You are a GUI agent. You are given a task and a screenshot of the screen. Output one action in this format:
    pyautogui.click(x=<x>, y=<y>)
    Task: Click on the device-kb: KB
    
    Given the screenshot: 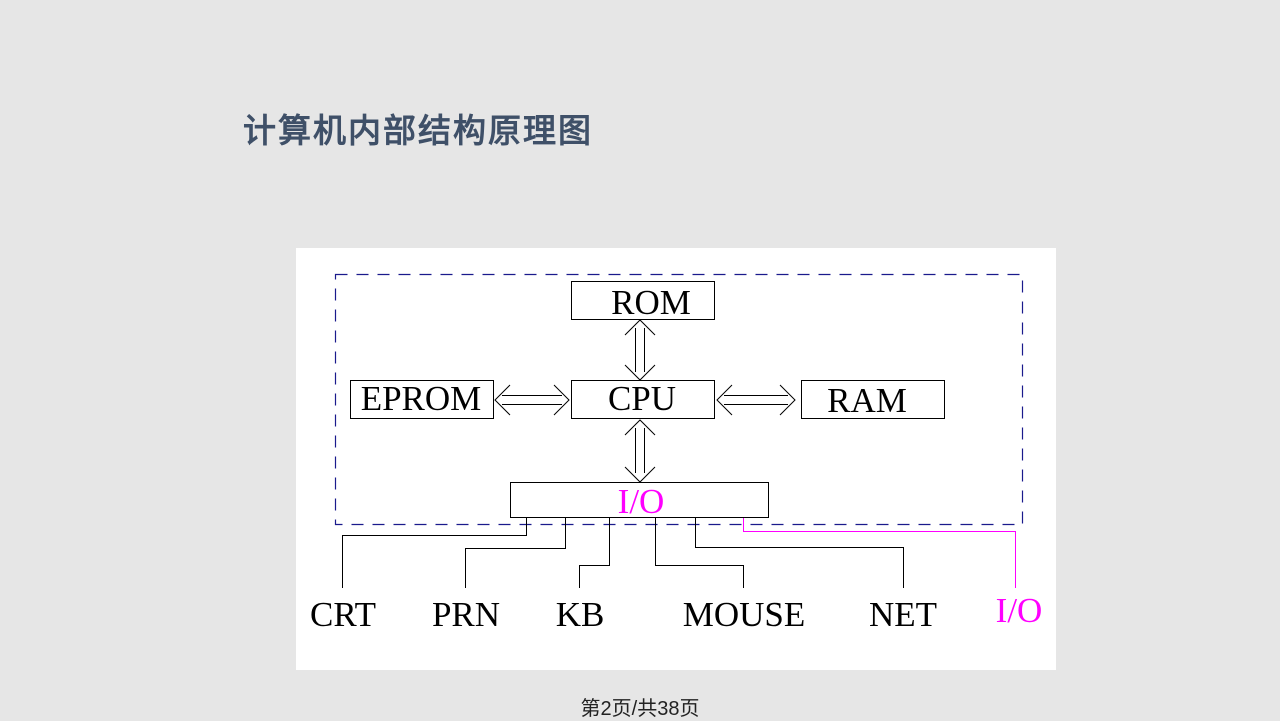 What is the action you would take?
    pyautogui.click(x=580, y=614)
    